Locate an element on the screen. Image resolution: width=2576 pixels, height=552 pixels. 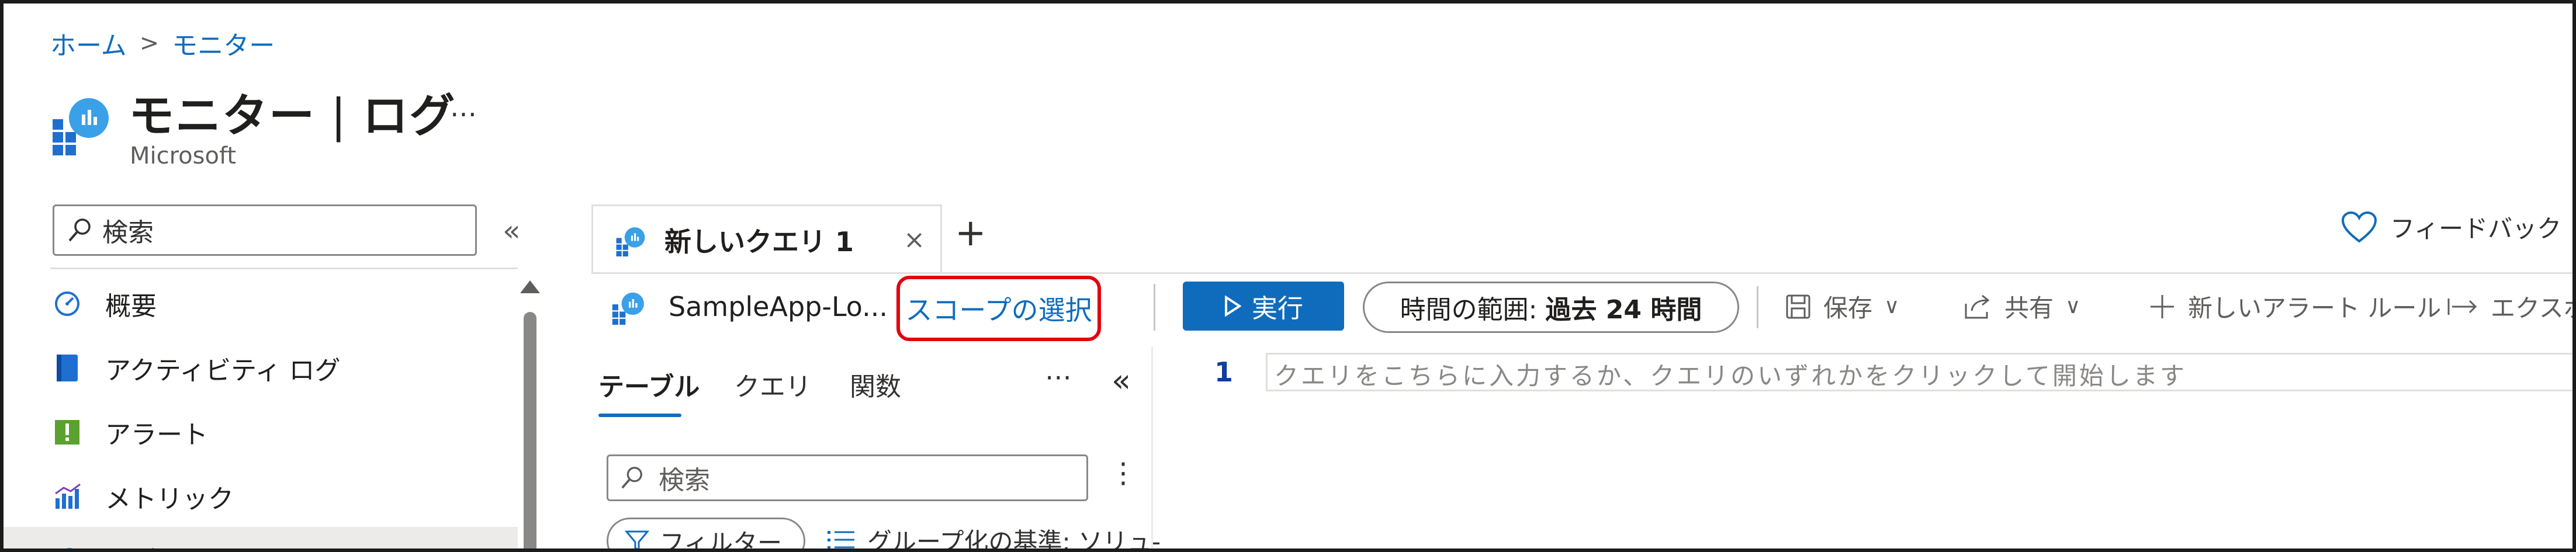
time-range-label: 時間の範囲: is located at coordinates (1469, 310).